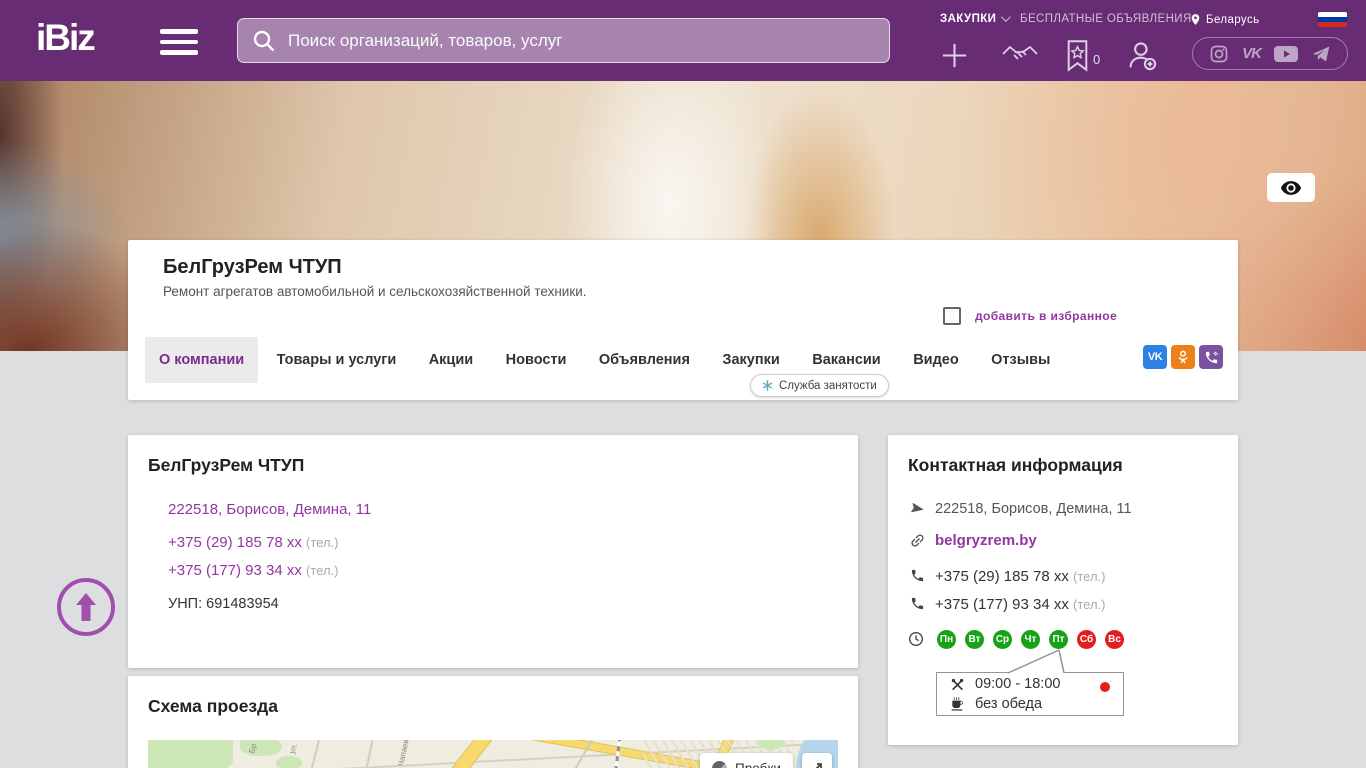  What do you see at coordinates (1086, 639) in the screenshot?
I see `day-badge-sat: Сб` at bounding box center [1086, 639].